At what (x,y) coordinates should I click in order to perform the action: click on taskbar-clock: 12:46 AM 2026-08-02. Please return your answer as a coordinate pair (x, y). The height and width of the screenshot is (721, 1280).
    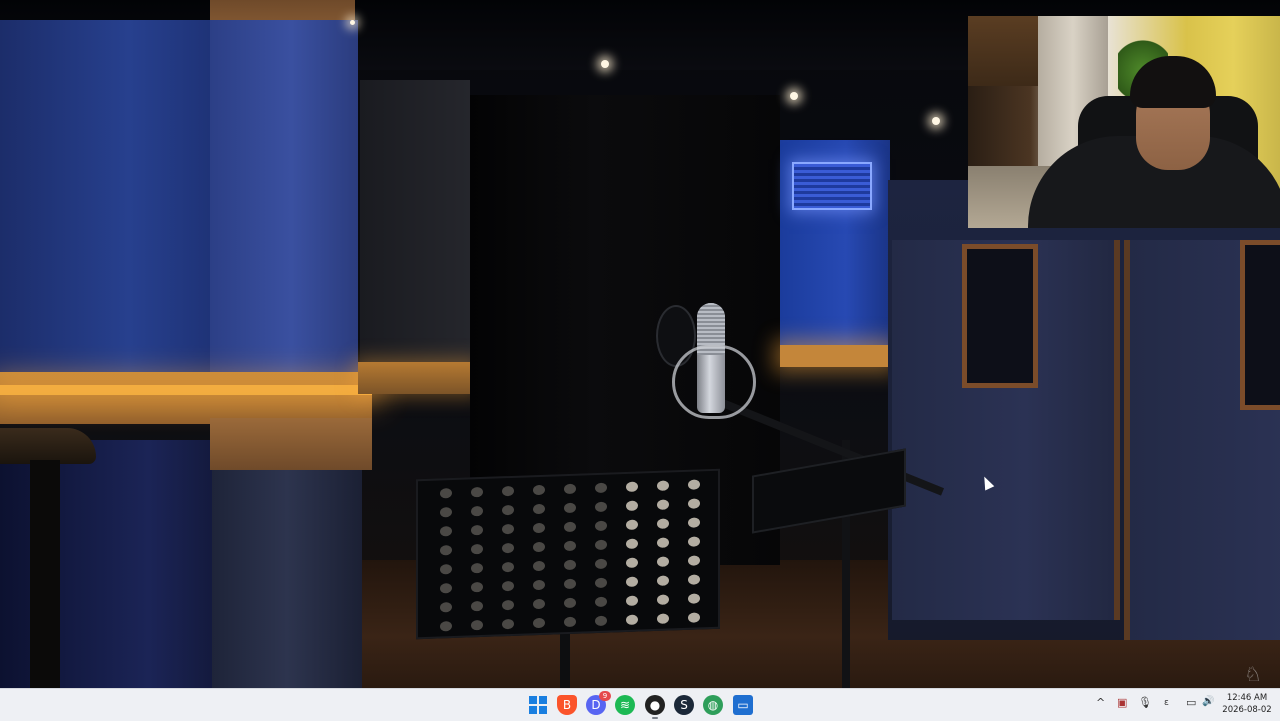
    Looking at the image, I should click on (1247, 704).